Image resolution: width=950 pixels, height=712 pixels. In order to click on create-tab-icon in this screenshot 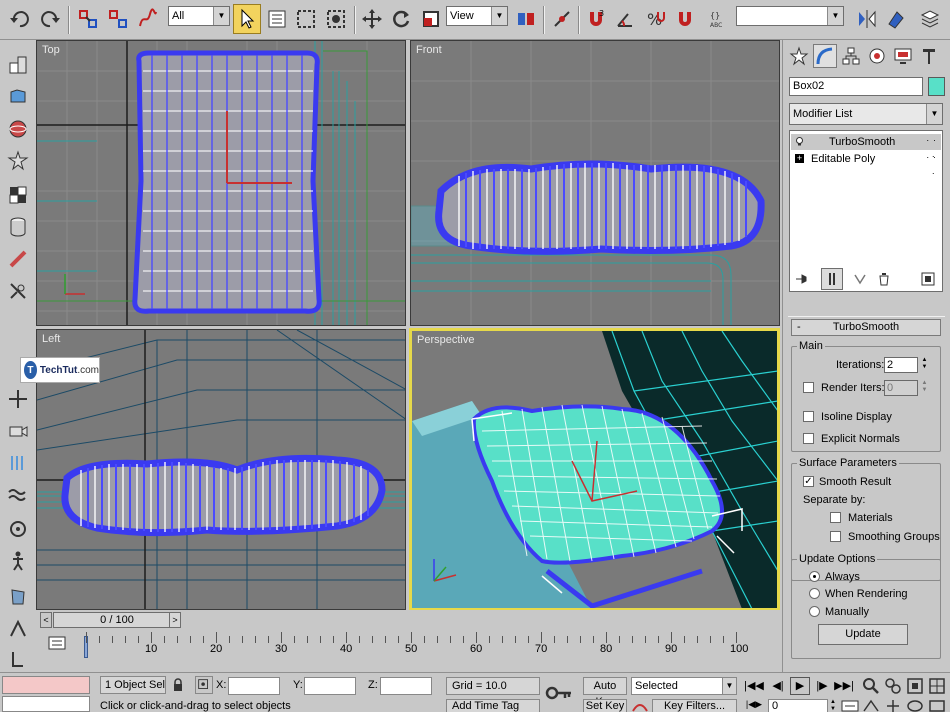, I will do `click(799, 56)`.